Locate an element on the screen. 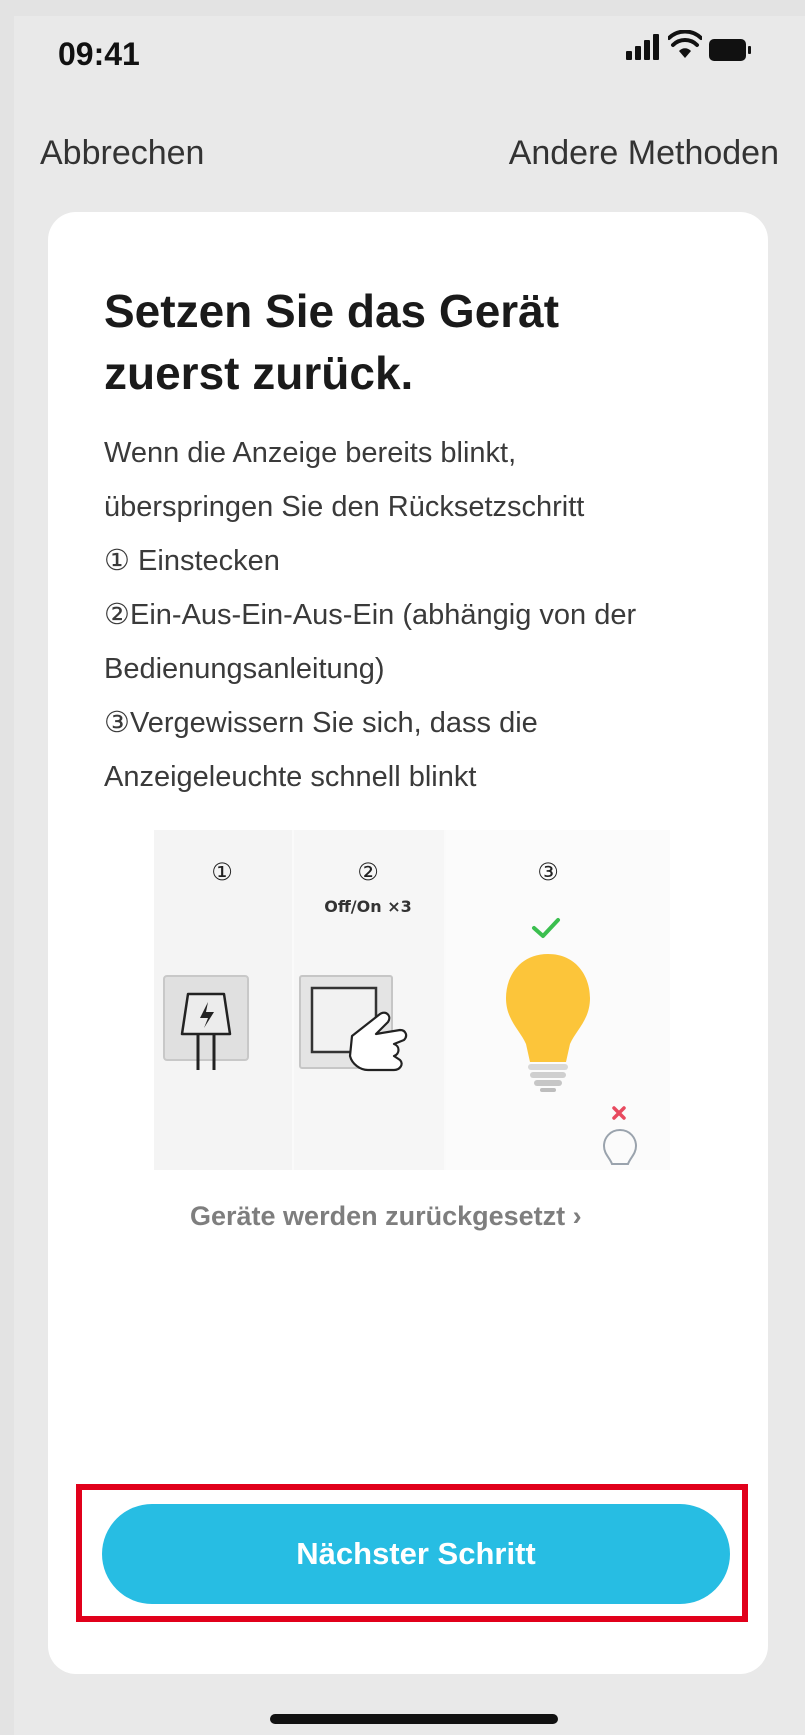 The image size is (805, 1735). instruction-line: überspringen Sie den Rücksetzschritt is located at coordinates (344, 507).